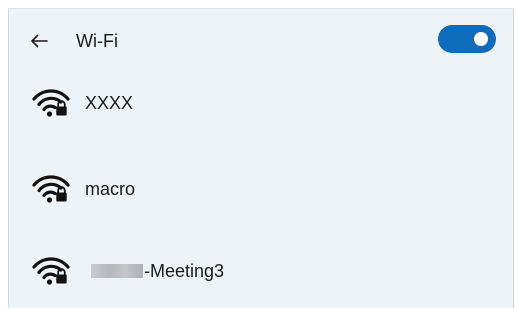 The width and height of the screenshot is (516, 310). I want to click on network-name: macro, so click(110, 189).